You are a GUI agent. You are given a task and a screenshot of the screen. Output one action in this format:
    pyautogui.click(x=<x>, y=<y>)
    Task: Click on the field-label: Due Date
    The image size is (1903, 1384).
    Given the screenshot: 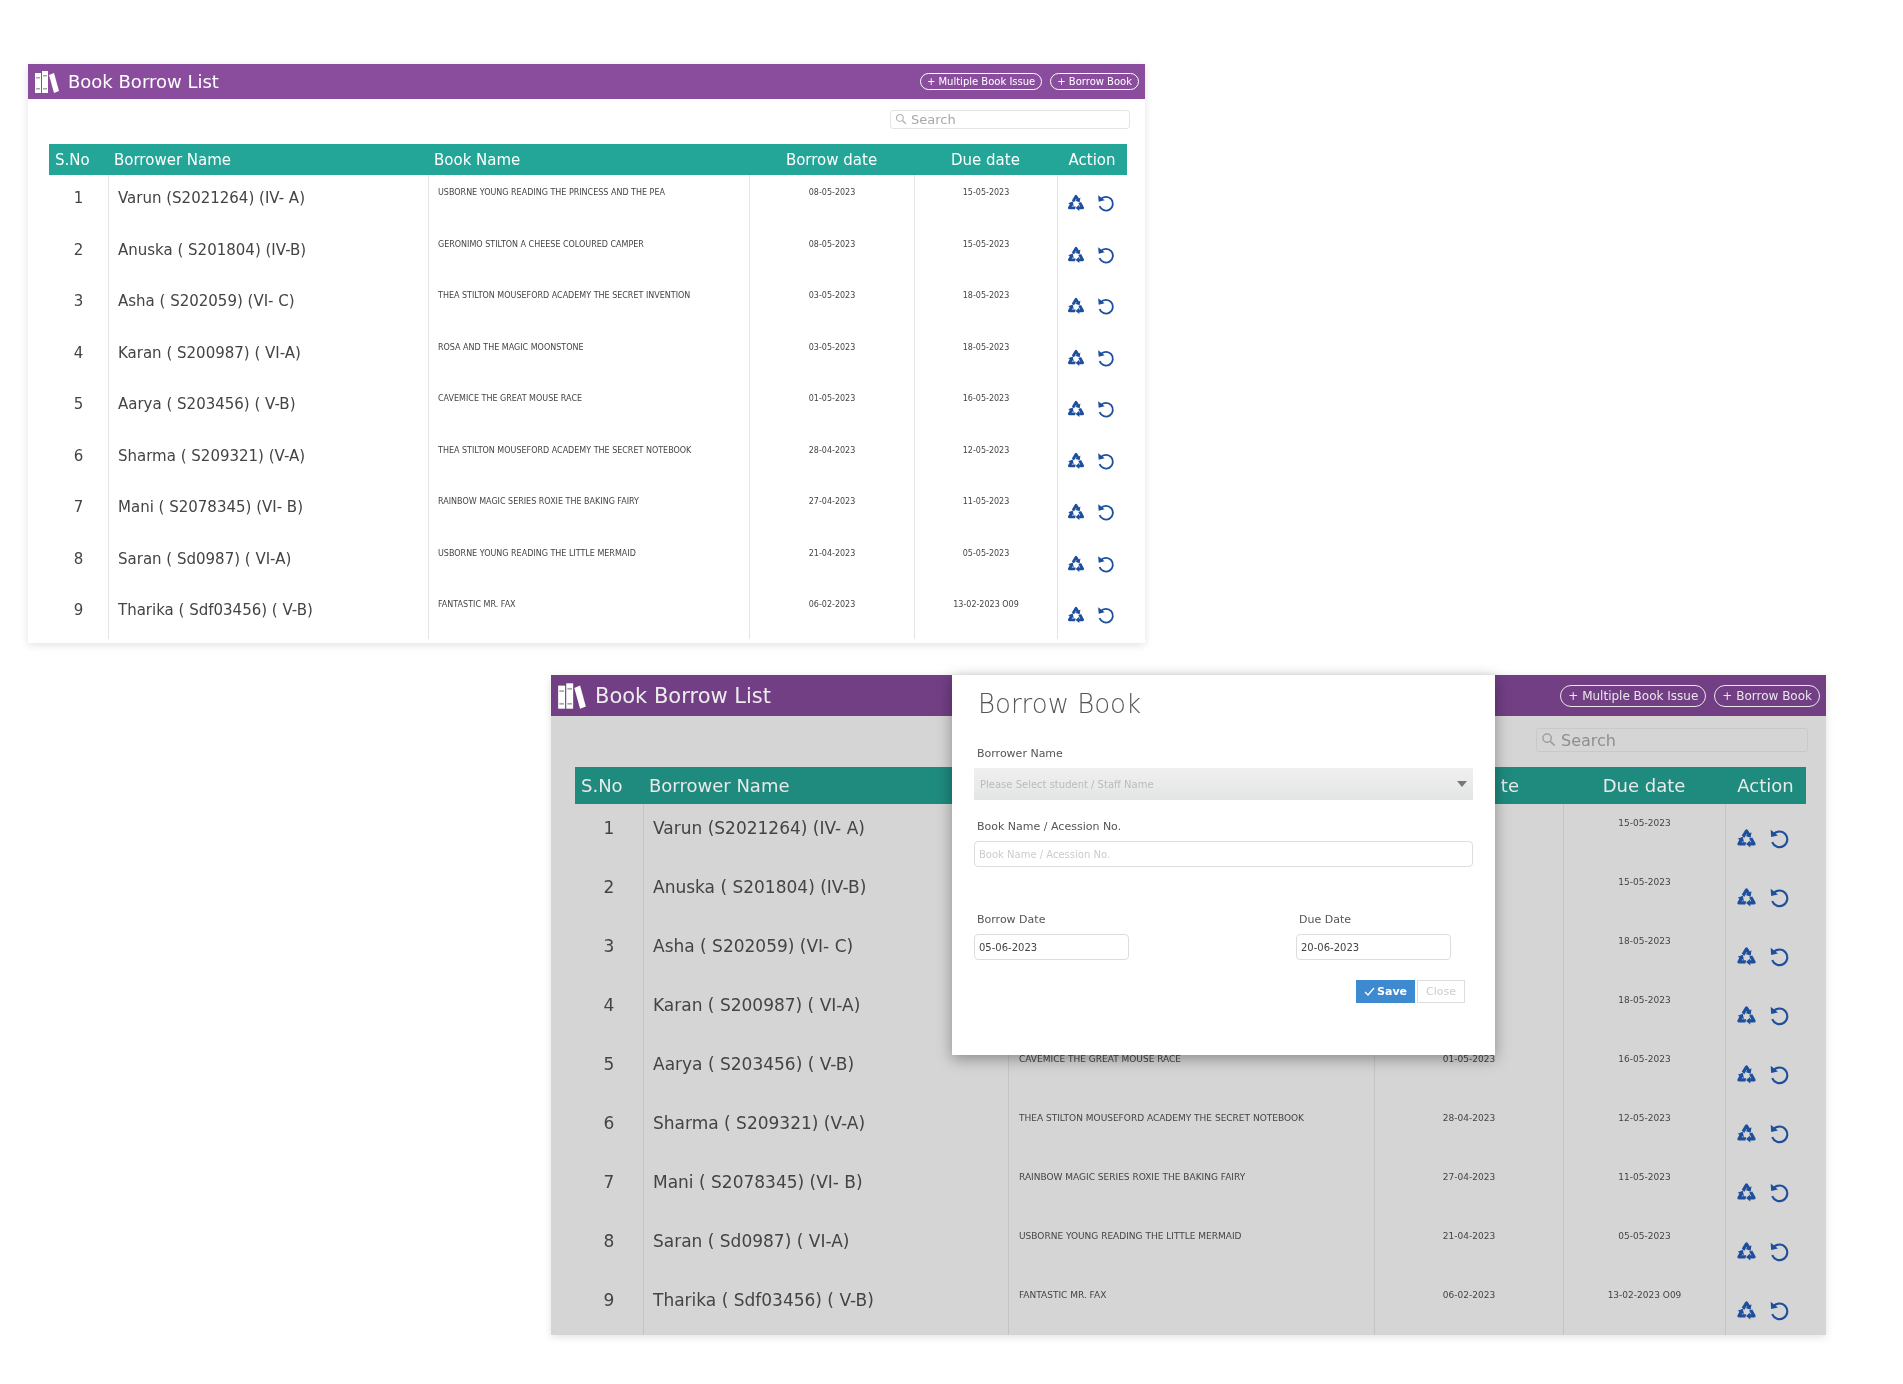 What is the action you would take?
    pyautogui.click(x=1325, y=919)
    